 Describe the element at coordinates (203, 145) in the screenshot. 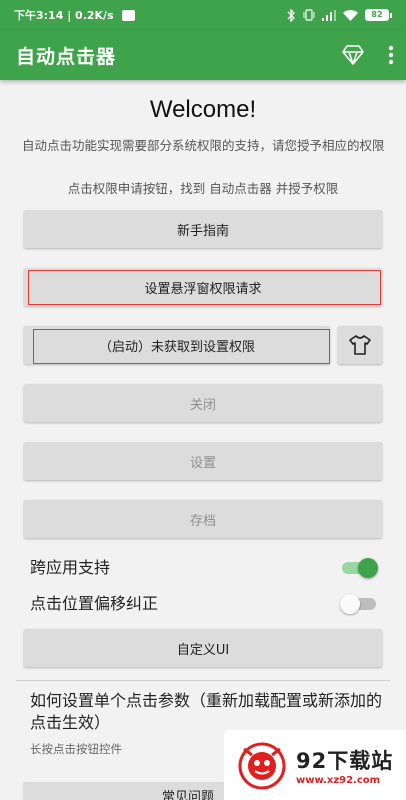

I see `permission-description: 自动点击功能实现需要部分系统权限的支持，请您授予相应的权限` at that location.